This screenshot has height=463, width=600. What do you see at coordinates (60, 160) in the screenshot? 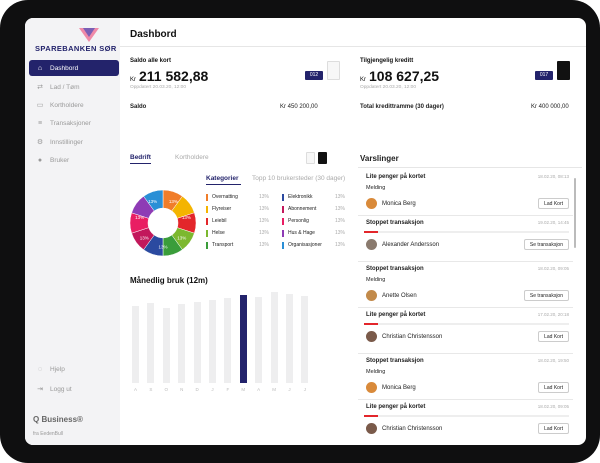
I see `sidebar-item-label: Bruker` at bounding box center [60, 160].